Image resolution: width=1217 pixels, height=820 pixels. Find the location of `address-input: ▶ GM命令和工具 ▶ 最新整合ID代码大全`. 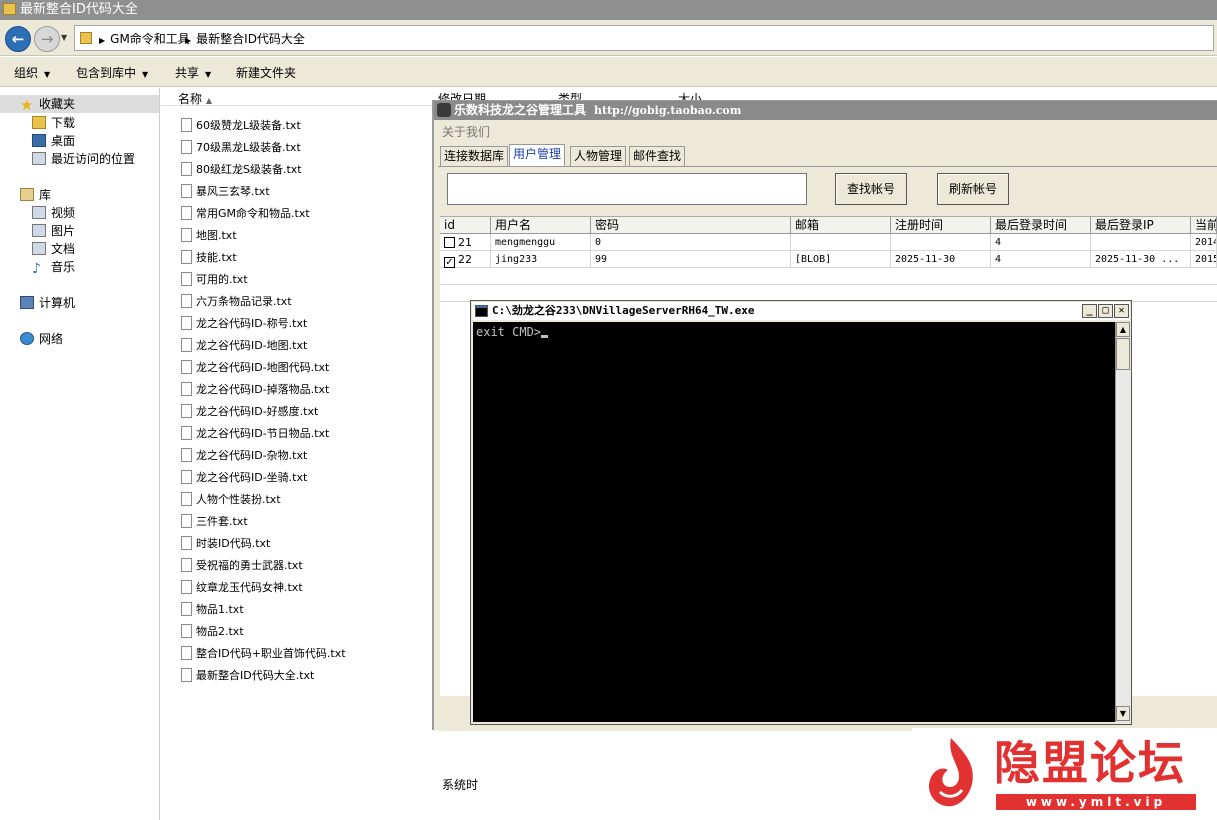

address-input: ▶ GM命令和工具 ▶ 最新整合ID代码大全 is located at coordinates (644, 38).